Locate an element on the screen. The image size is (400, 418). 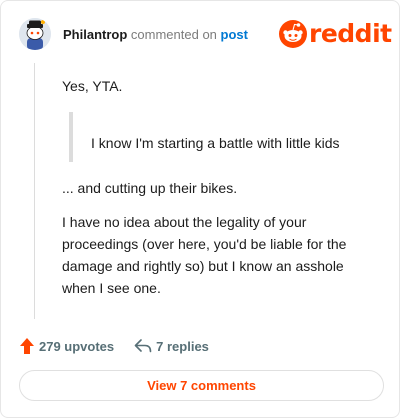
comment-header: Philantrop commented on post is located at coordinates (155, 35).